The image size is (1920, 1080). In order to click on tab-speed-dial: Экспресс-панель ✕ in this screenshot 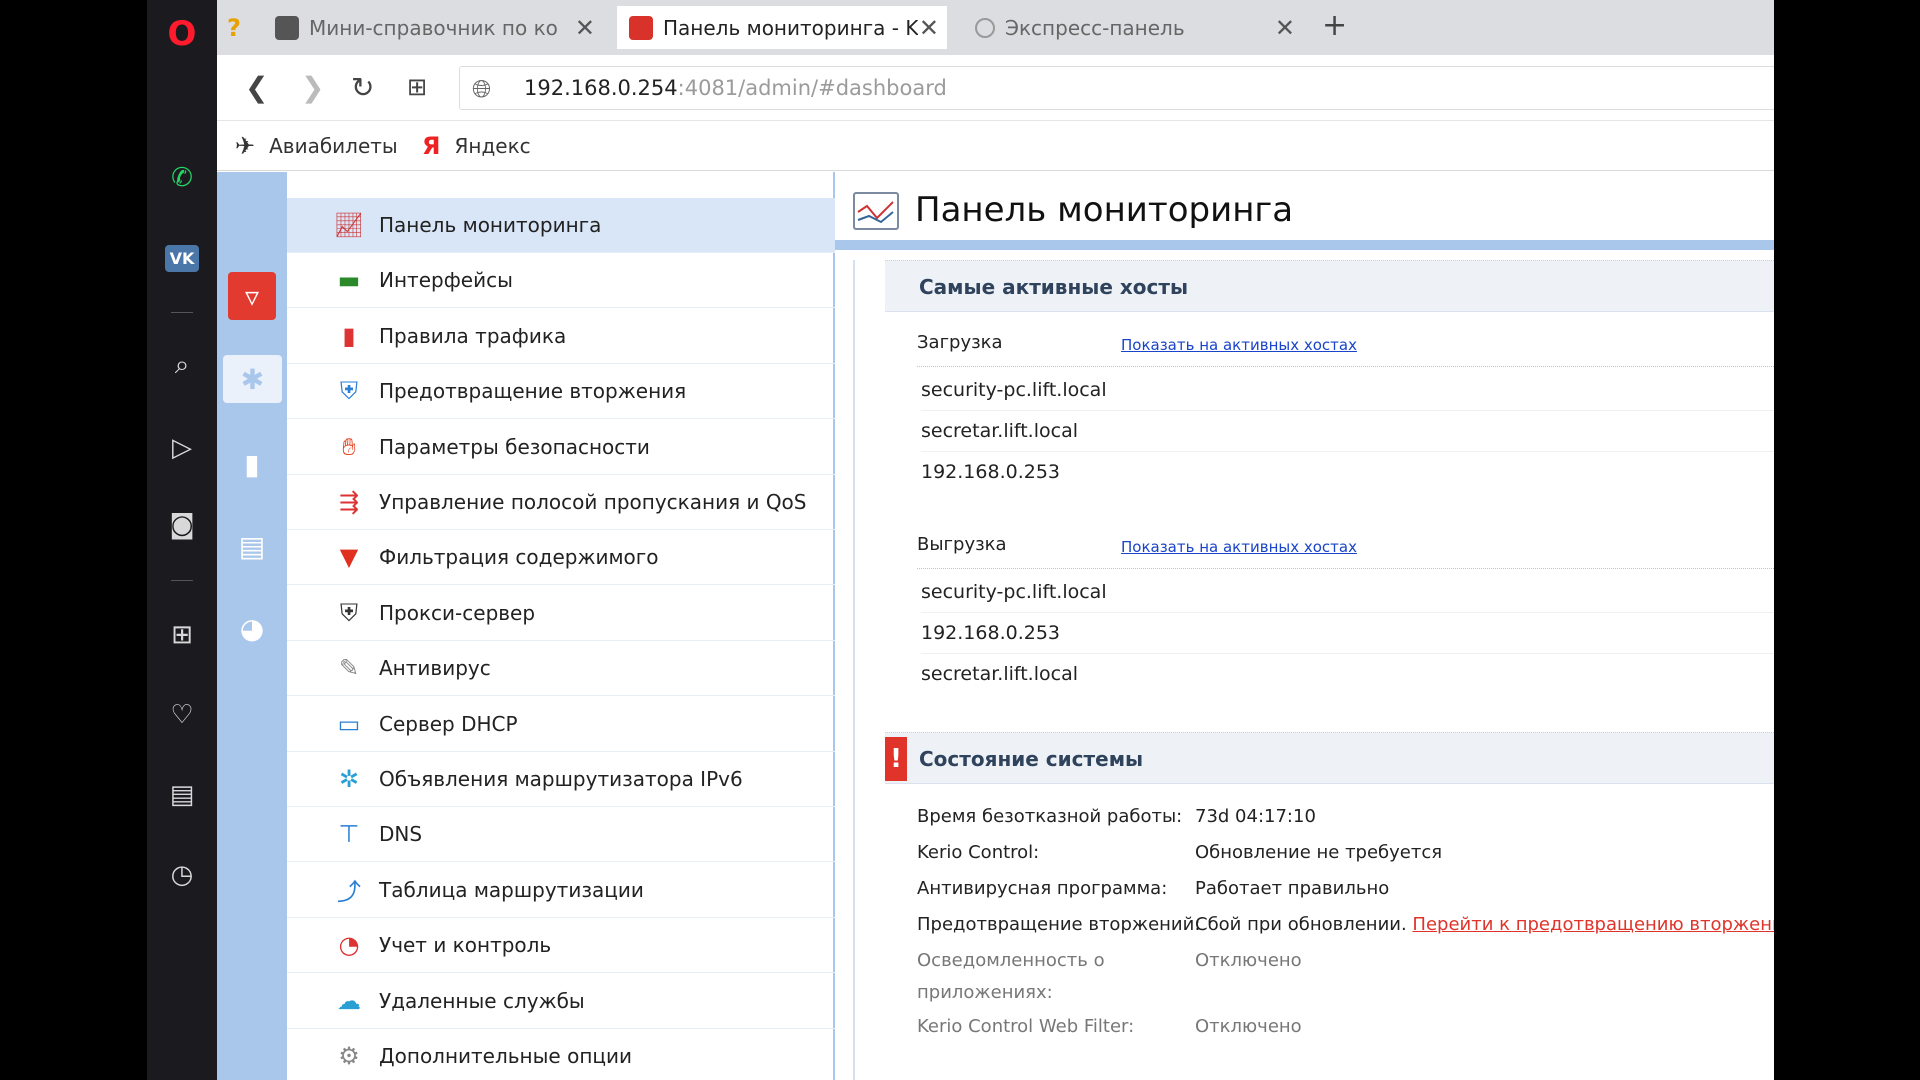, I will do `click(1133, 27)`.